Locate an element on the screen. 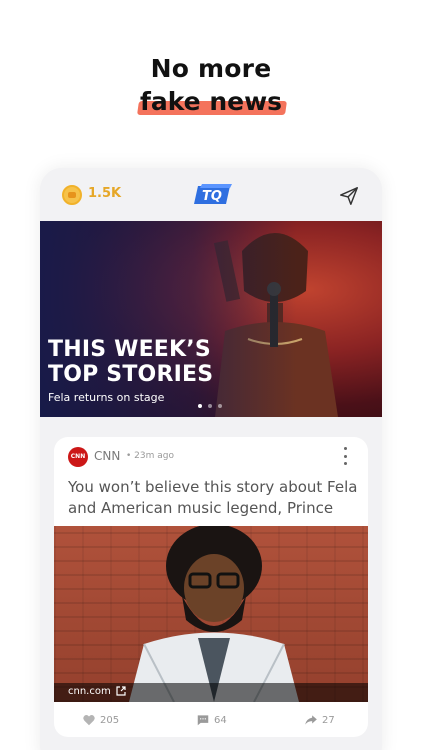 This screenshot has width=422, height=750. headline-line2: fake news is located at coordinates (211, 101).